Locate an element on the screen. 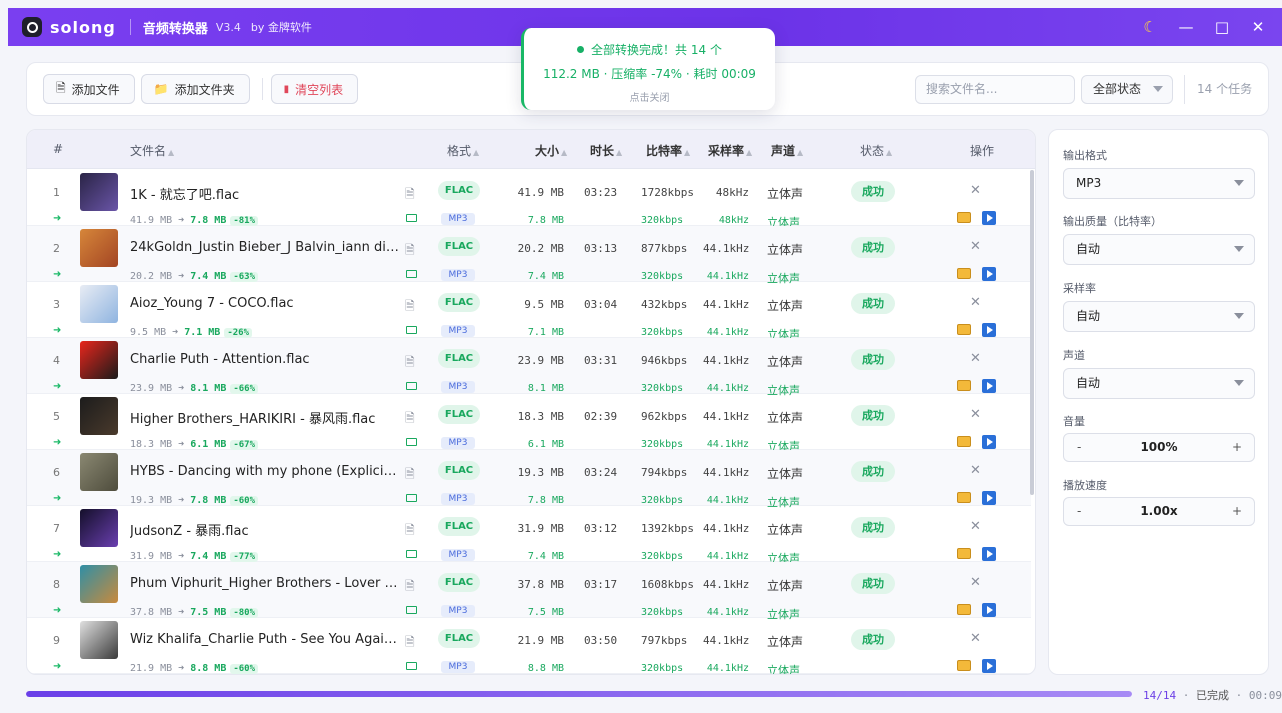 This screenshot has height=713, width=1282. size-to: 8.1 MB is located at coordinates (208, 388).